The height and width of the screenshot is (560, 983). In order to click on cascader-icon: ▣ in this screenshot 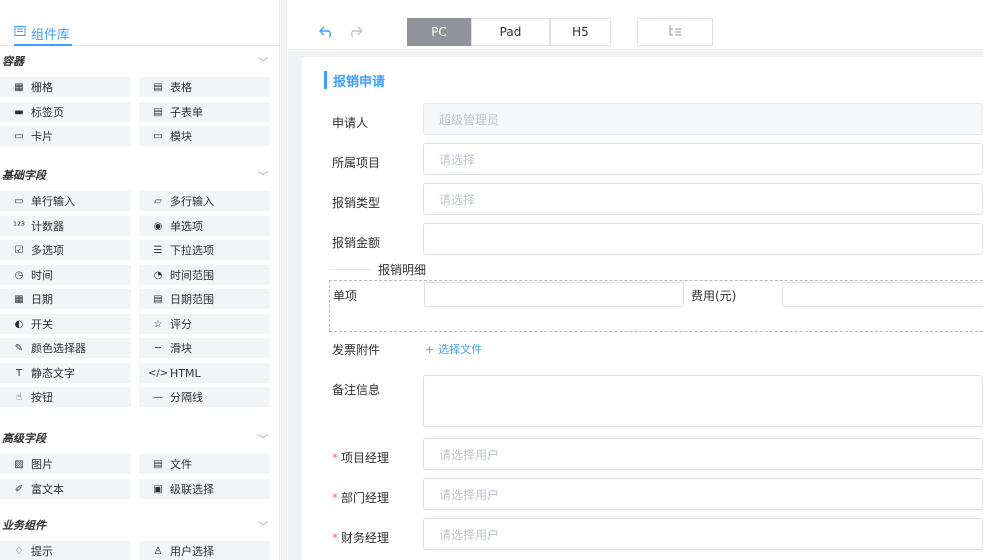, I will do `click(158, 489)`.